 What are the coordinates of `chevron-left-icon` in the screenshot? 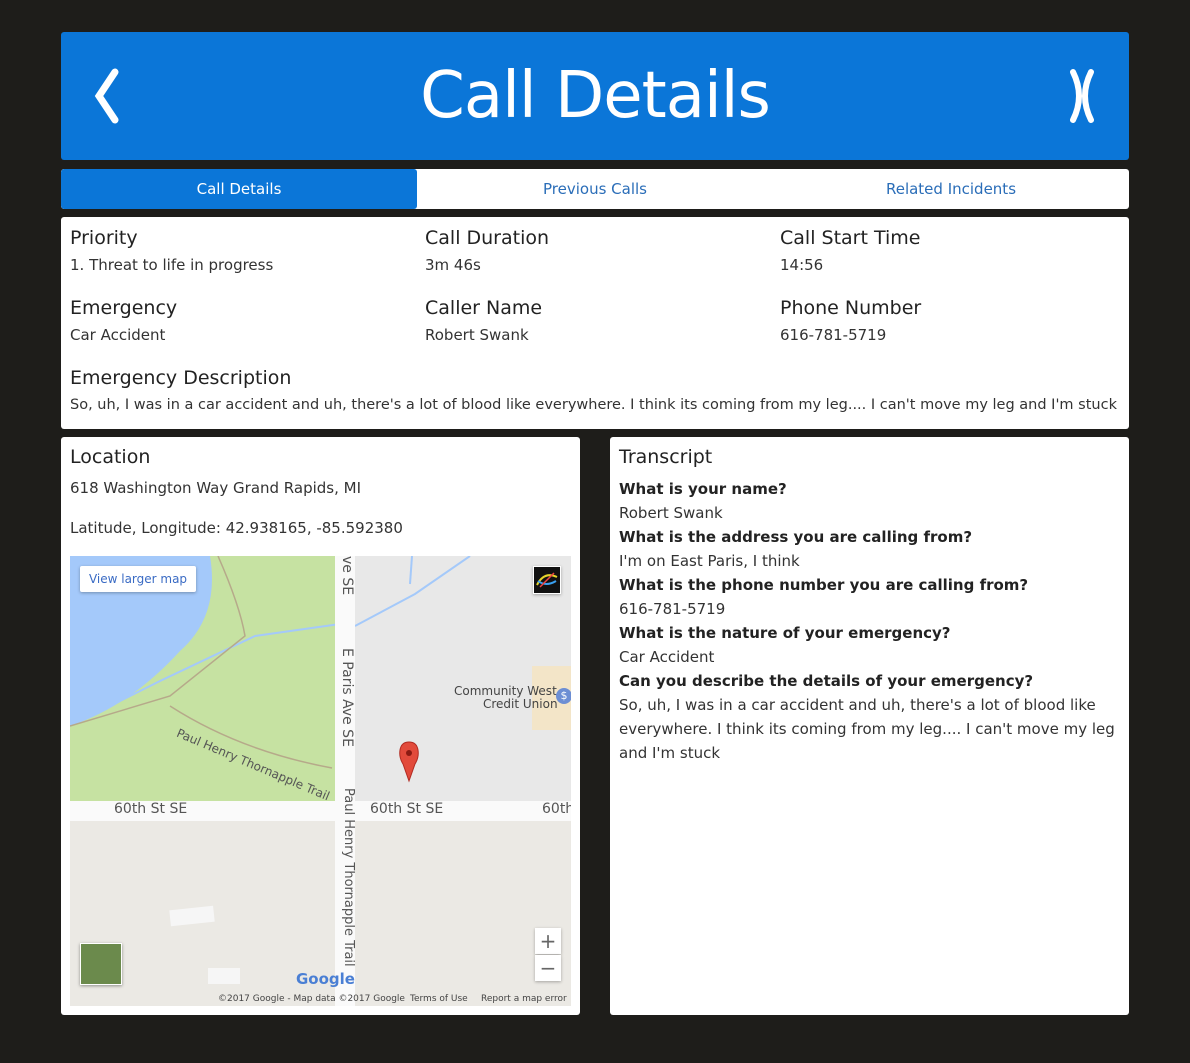 It's located at (106, 96).